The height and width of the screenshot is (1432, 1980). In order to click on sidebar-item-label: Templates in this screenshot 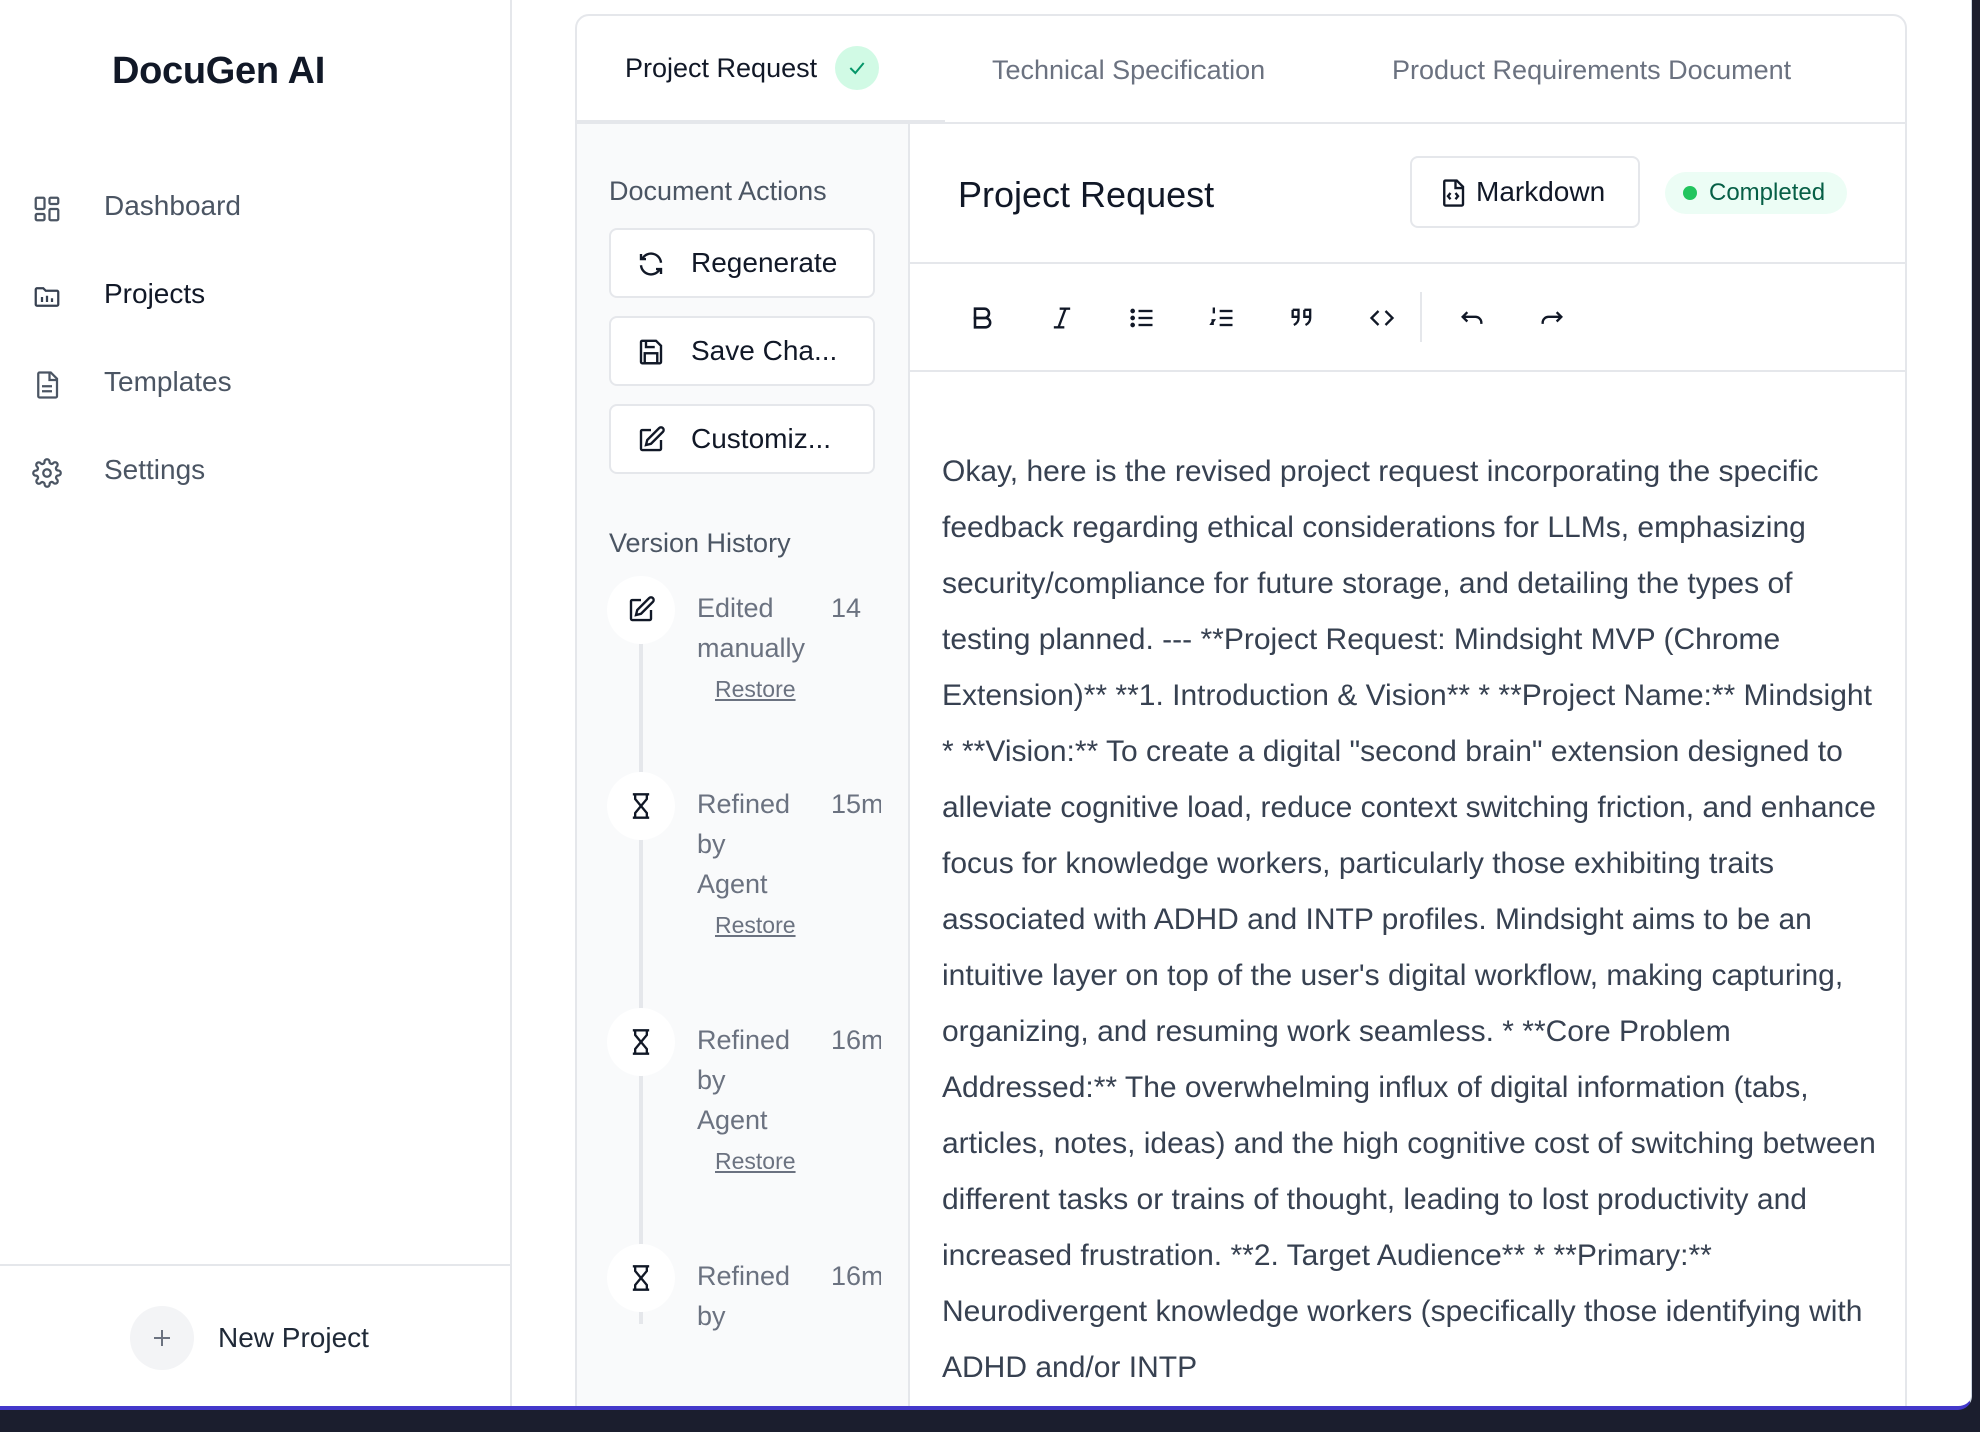, I will do `click(168, 381)`.